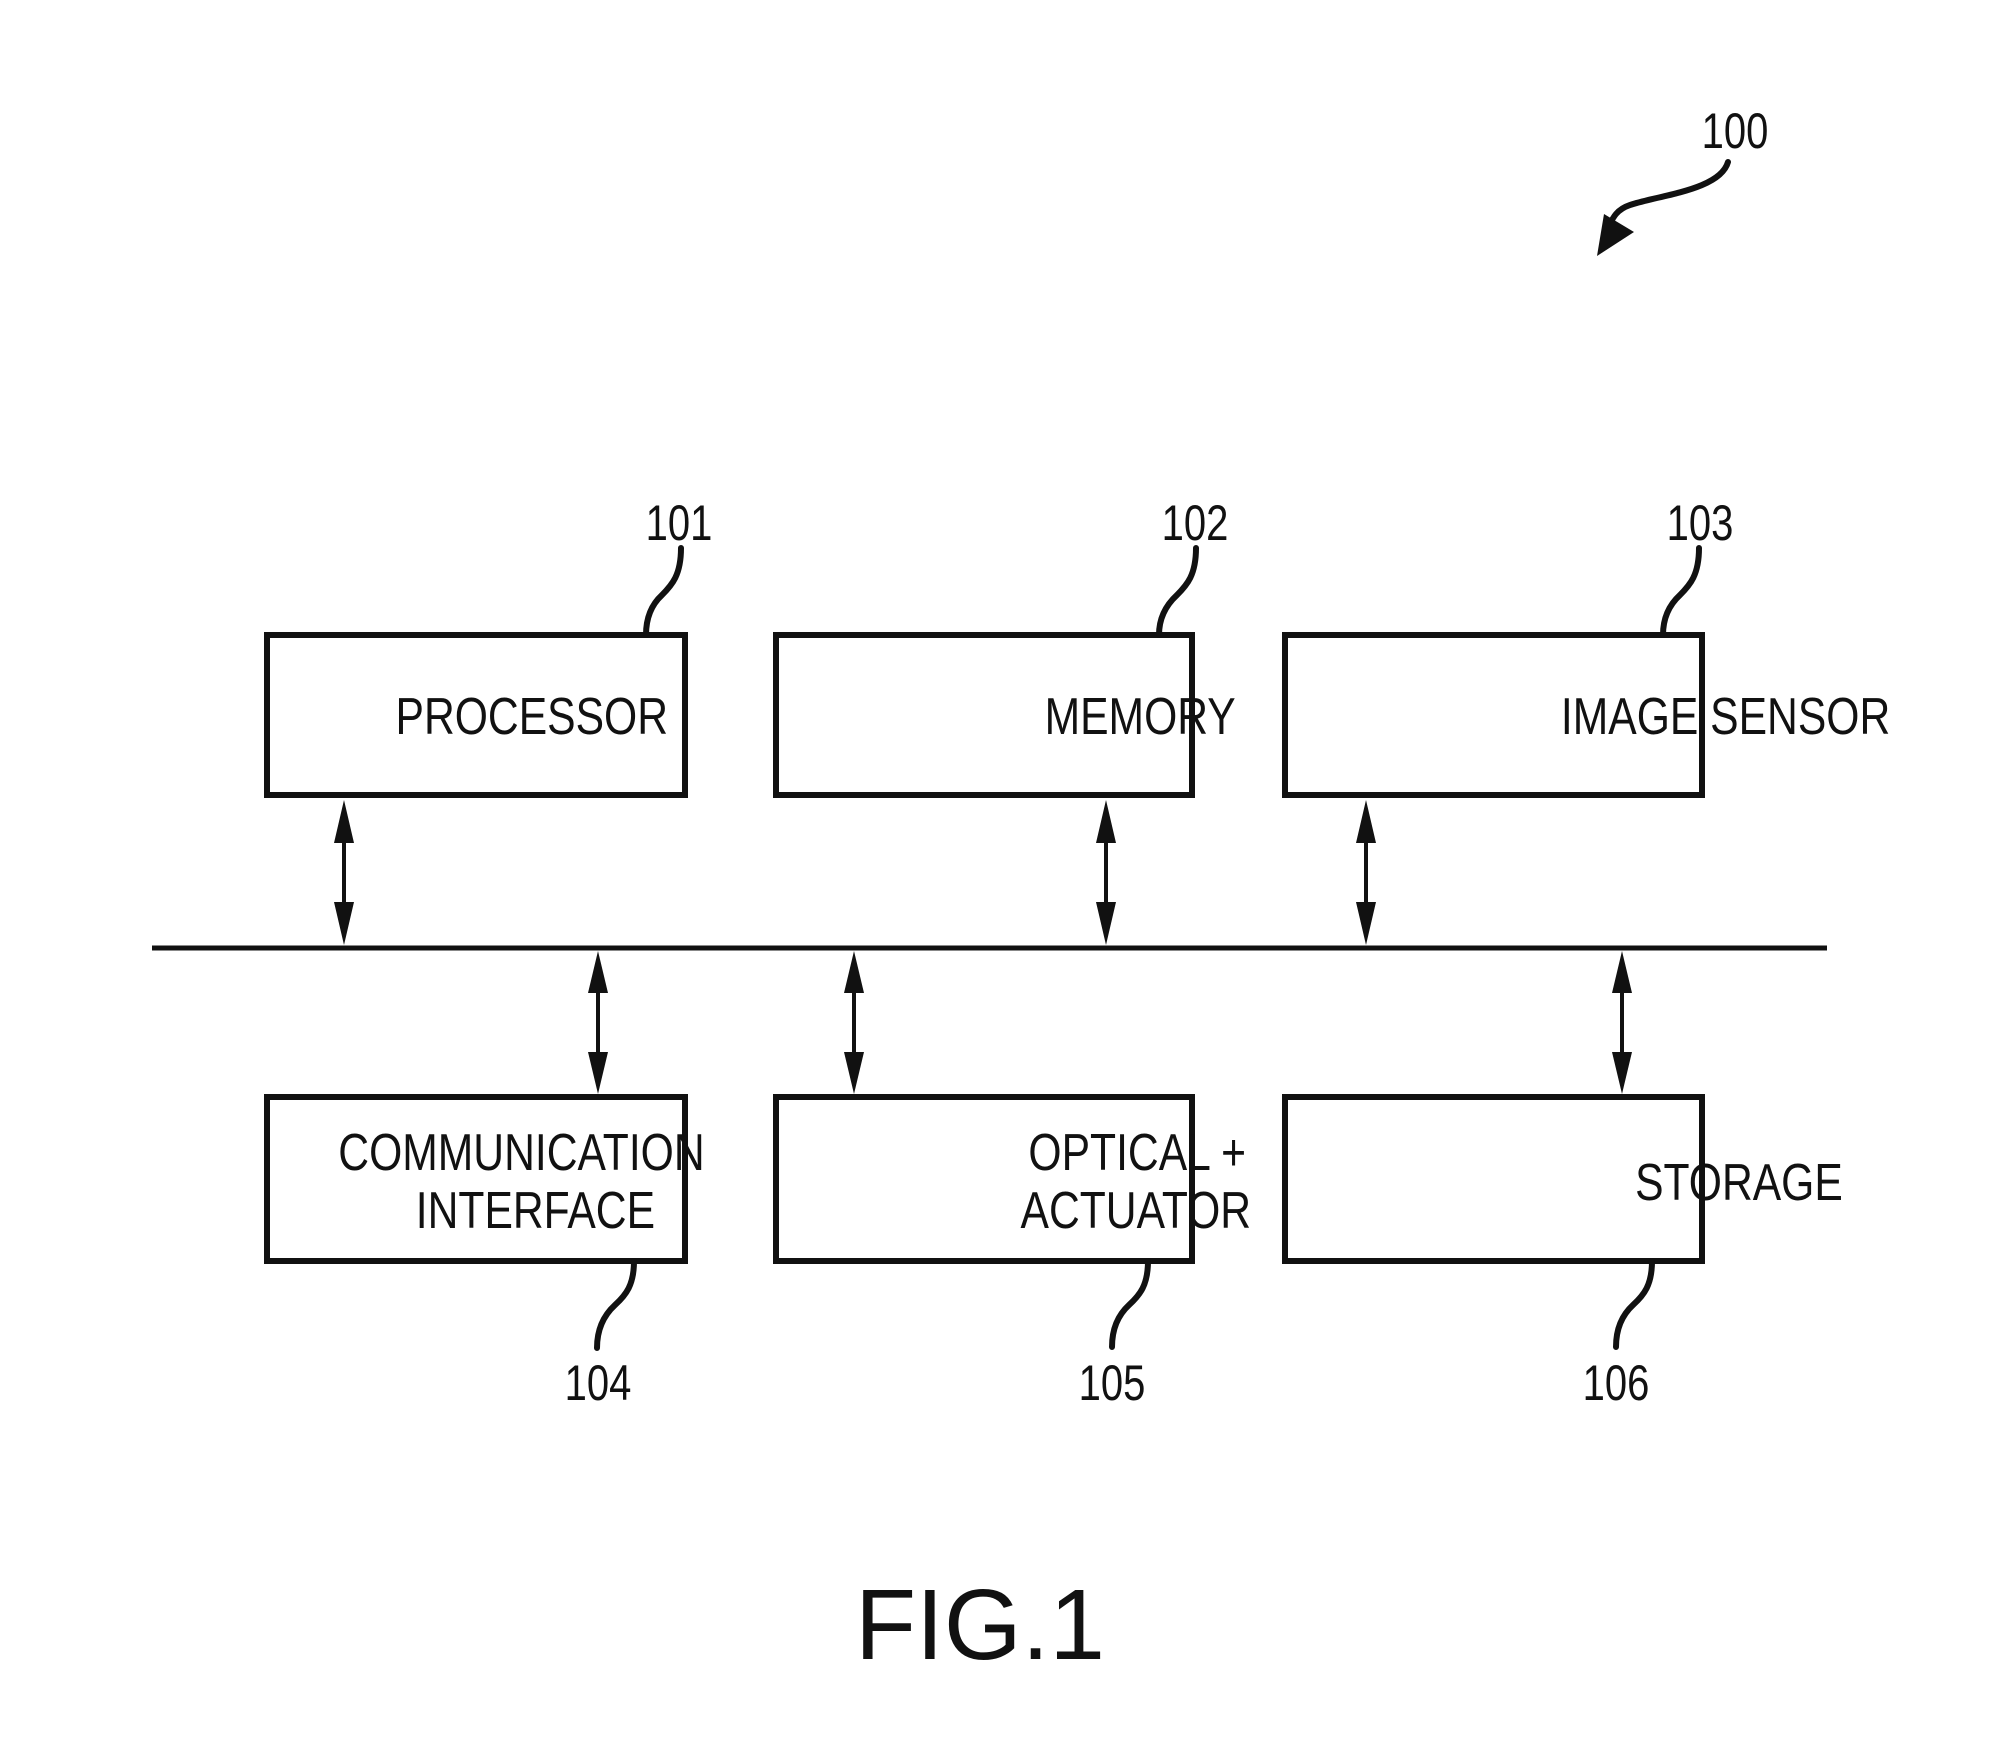  What do you see at coordinates (1130, 1304) in the screenshot?
I see `optical-actuator-leader-line` at bounding box center [1130, 1304].